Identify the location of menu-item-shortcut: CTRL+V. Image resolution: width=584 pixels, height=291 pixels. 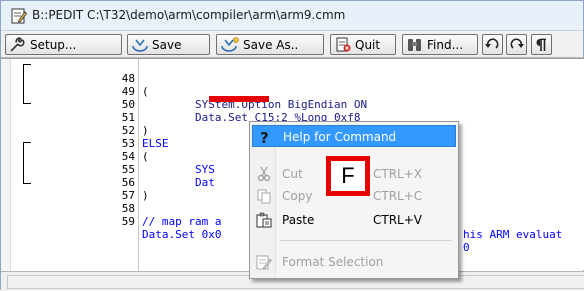
(397, 220).